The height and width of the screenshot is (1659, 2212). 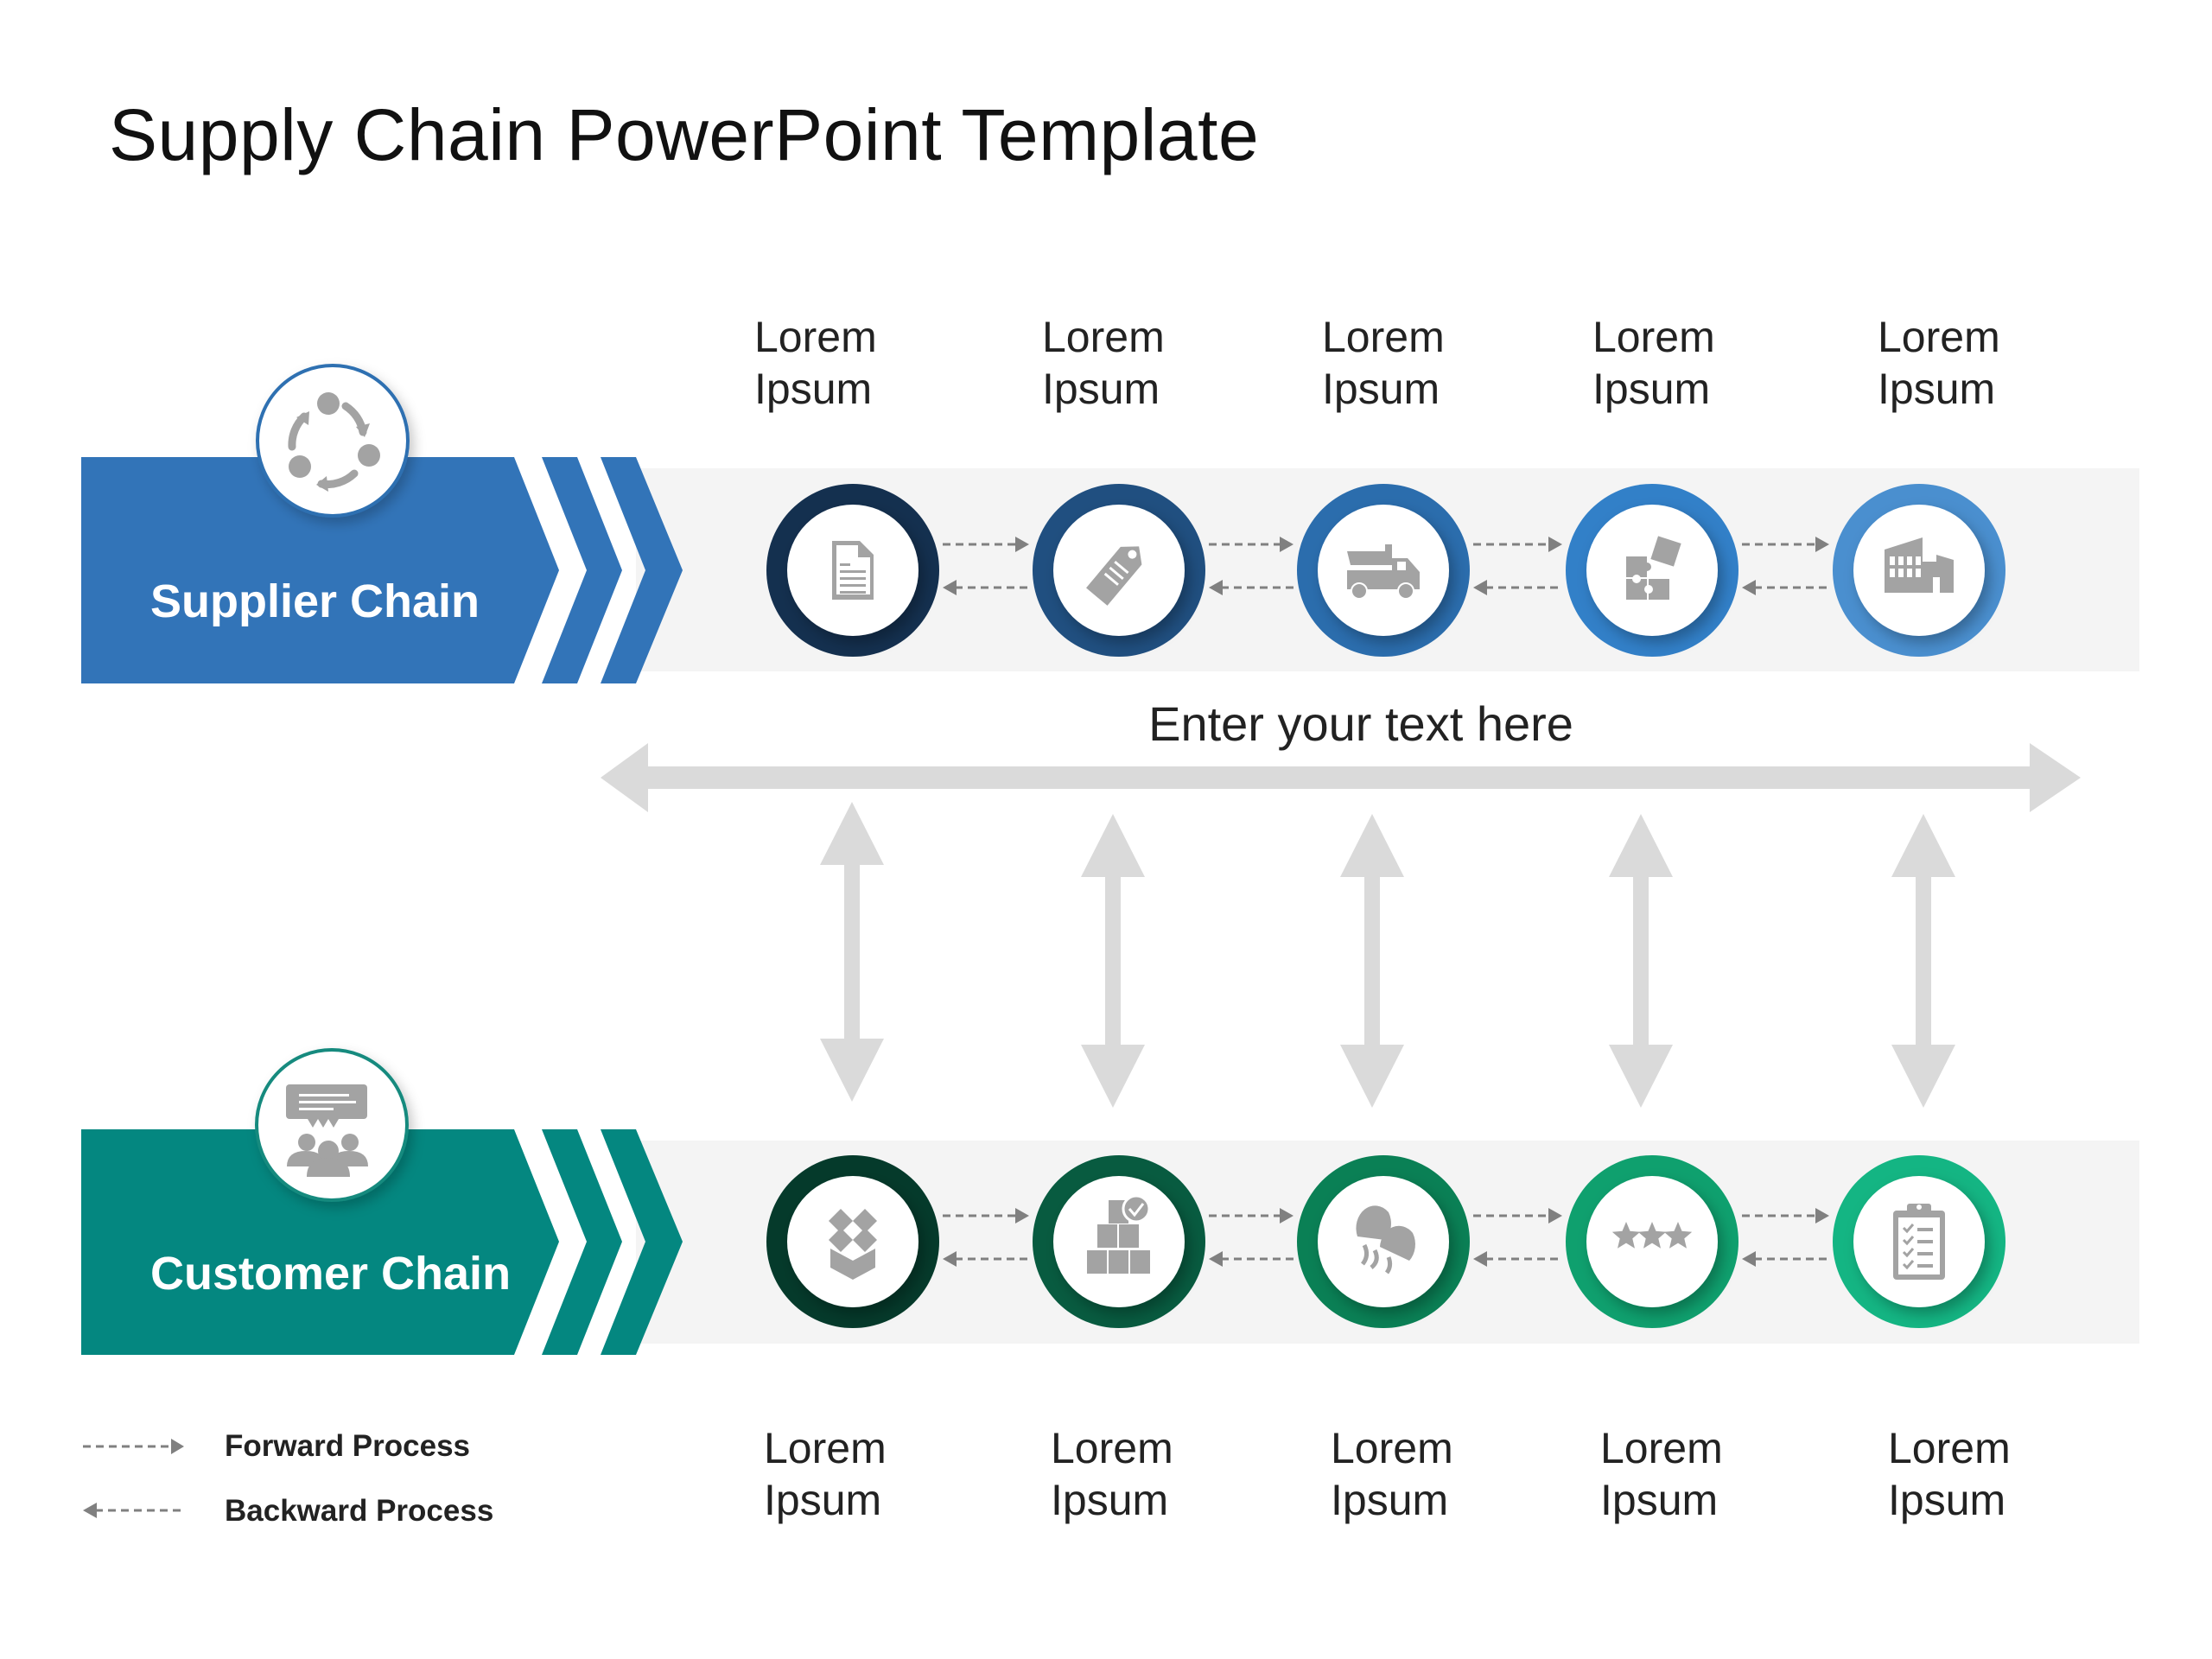 I want to click on horizontal-double-arrow, so click(x=1341, y=777).